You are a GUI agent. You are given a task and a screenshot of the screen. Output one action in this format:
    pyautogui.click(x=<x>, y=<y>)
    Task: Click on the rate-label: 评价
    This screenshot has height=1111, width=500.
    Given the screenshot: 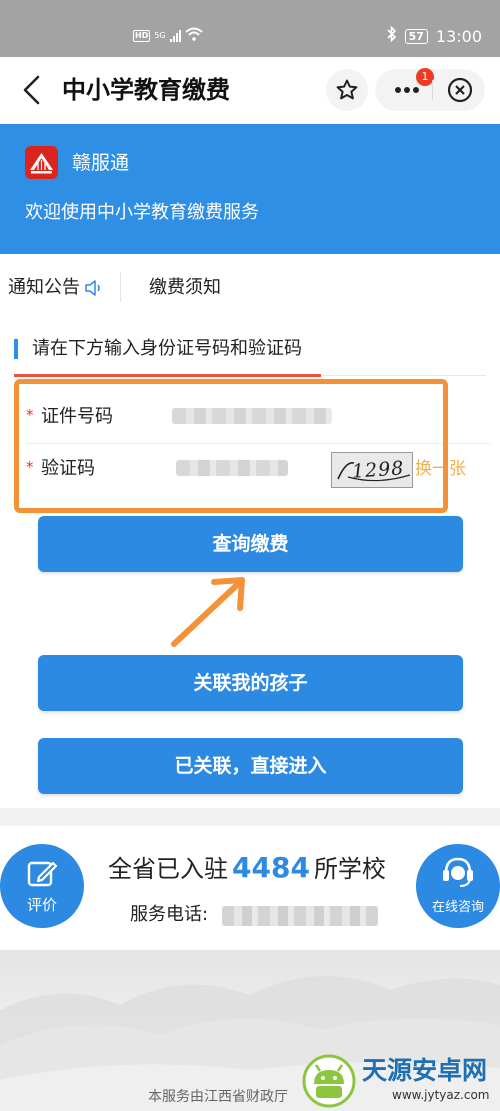 What is the action you would take?
    pyautogui.click(x=41, y=905)
    